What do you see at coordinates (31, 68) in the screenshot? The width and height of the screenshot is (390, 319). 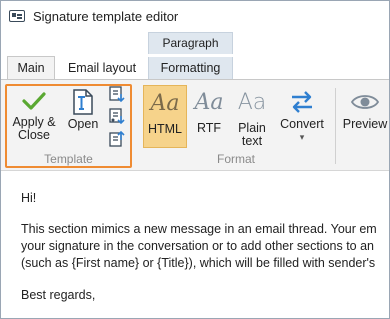 I see `tab-main: Main` at bounding box center [31, 68].